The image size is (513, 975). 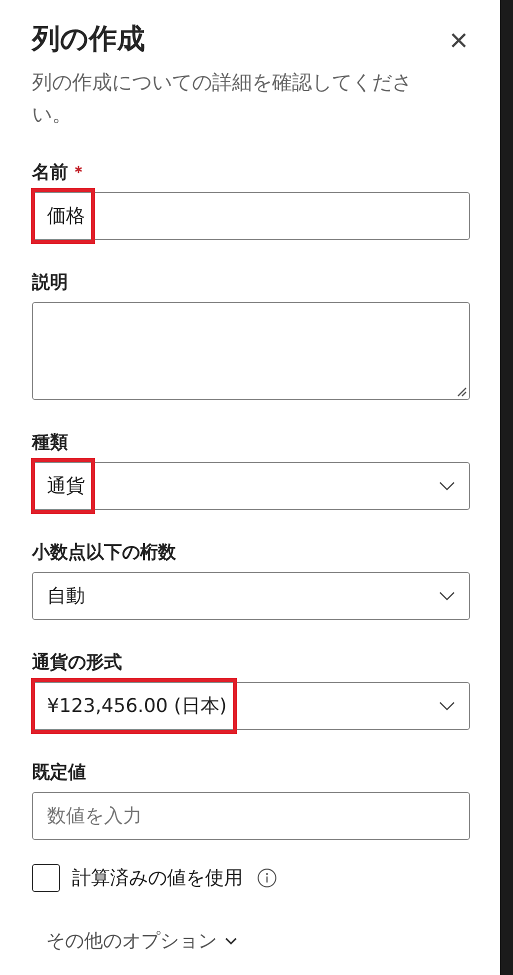 I want to click on field-label: 説明, so click(x=50, y=282).